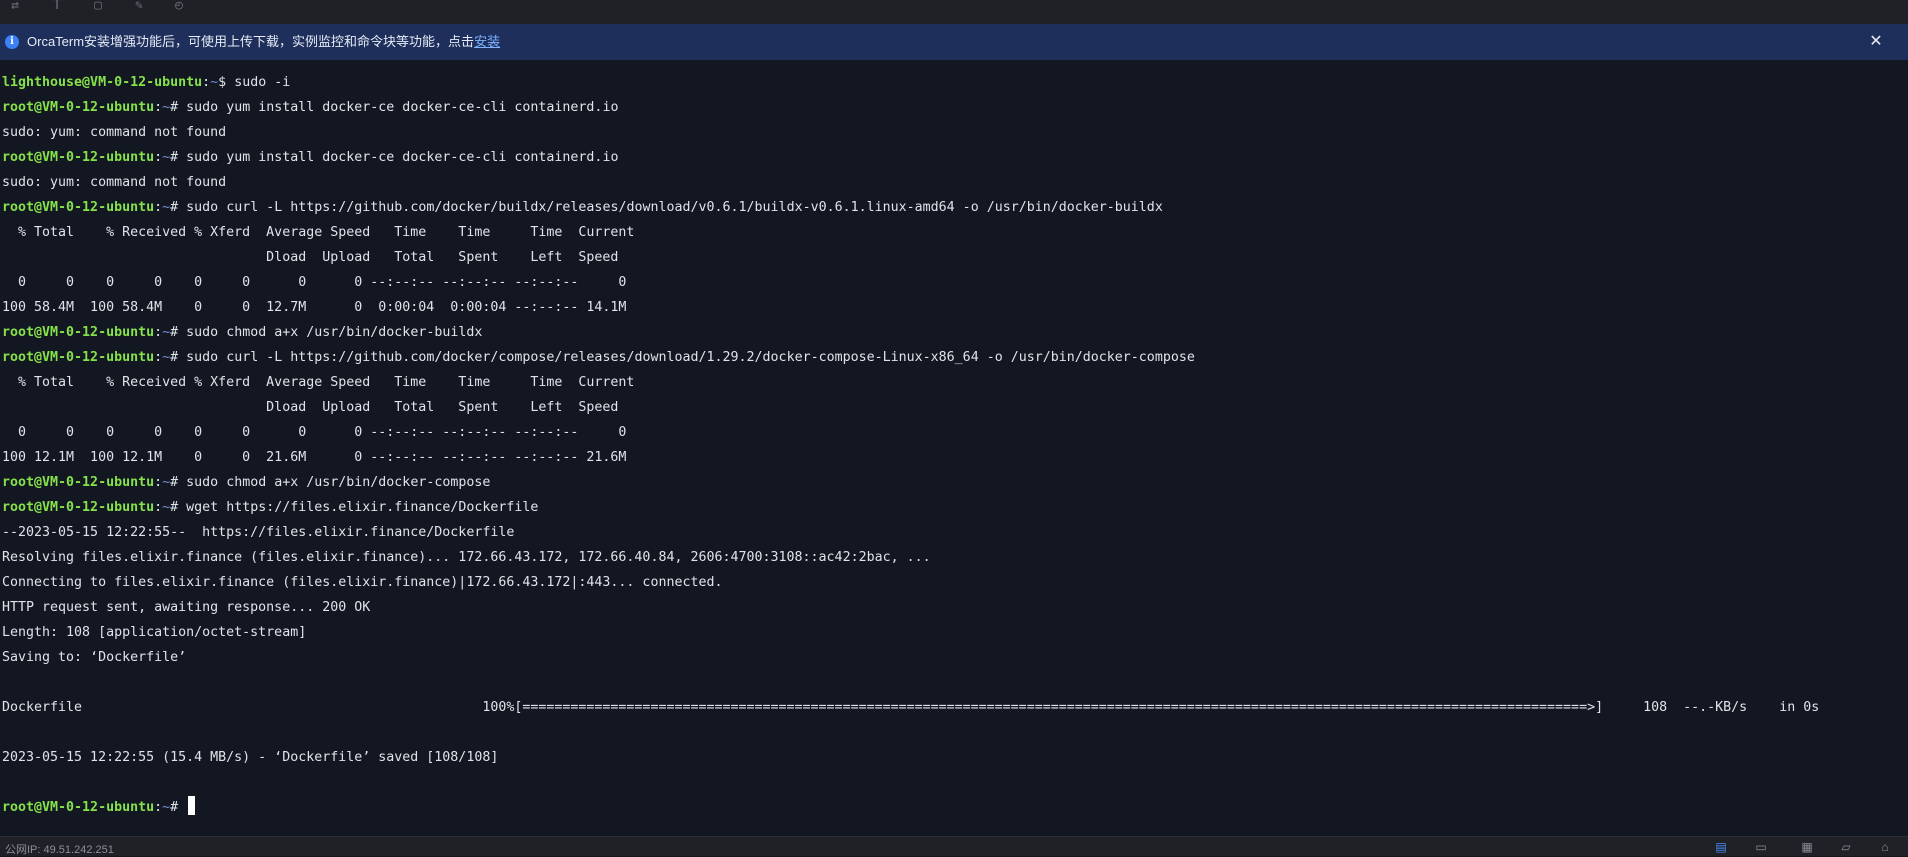 The image size is (1908, 857). What do you see at coordinates (98, 8) in the screenshot?
I see `file-icon: ▢` at bounding box center [98, 8].